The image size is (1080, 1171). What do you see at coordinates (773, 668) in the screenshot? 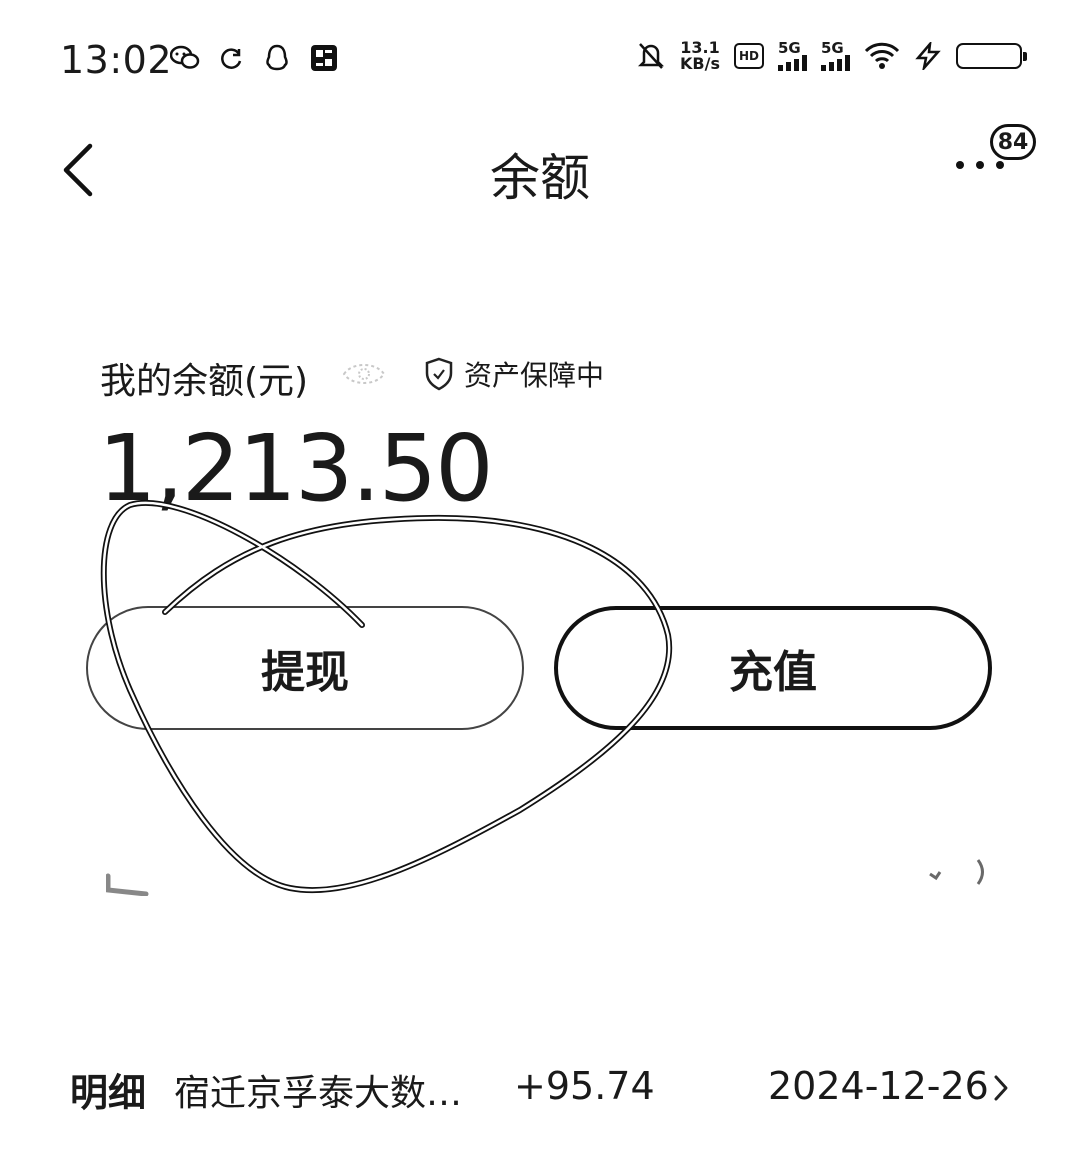
I see `recharge-button: 充值` at bounding box center [773, 668].